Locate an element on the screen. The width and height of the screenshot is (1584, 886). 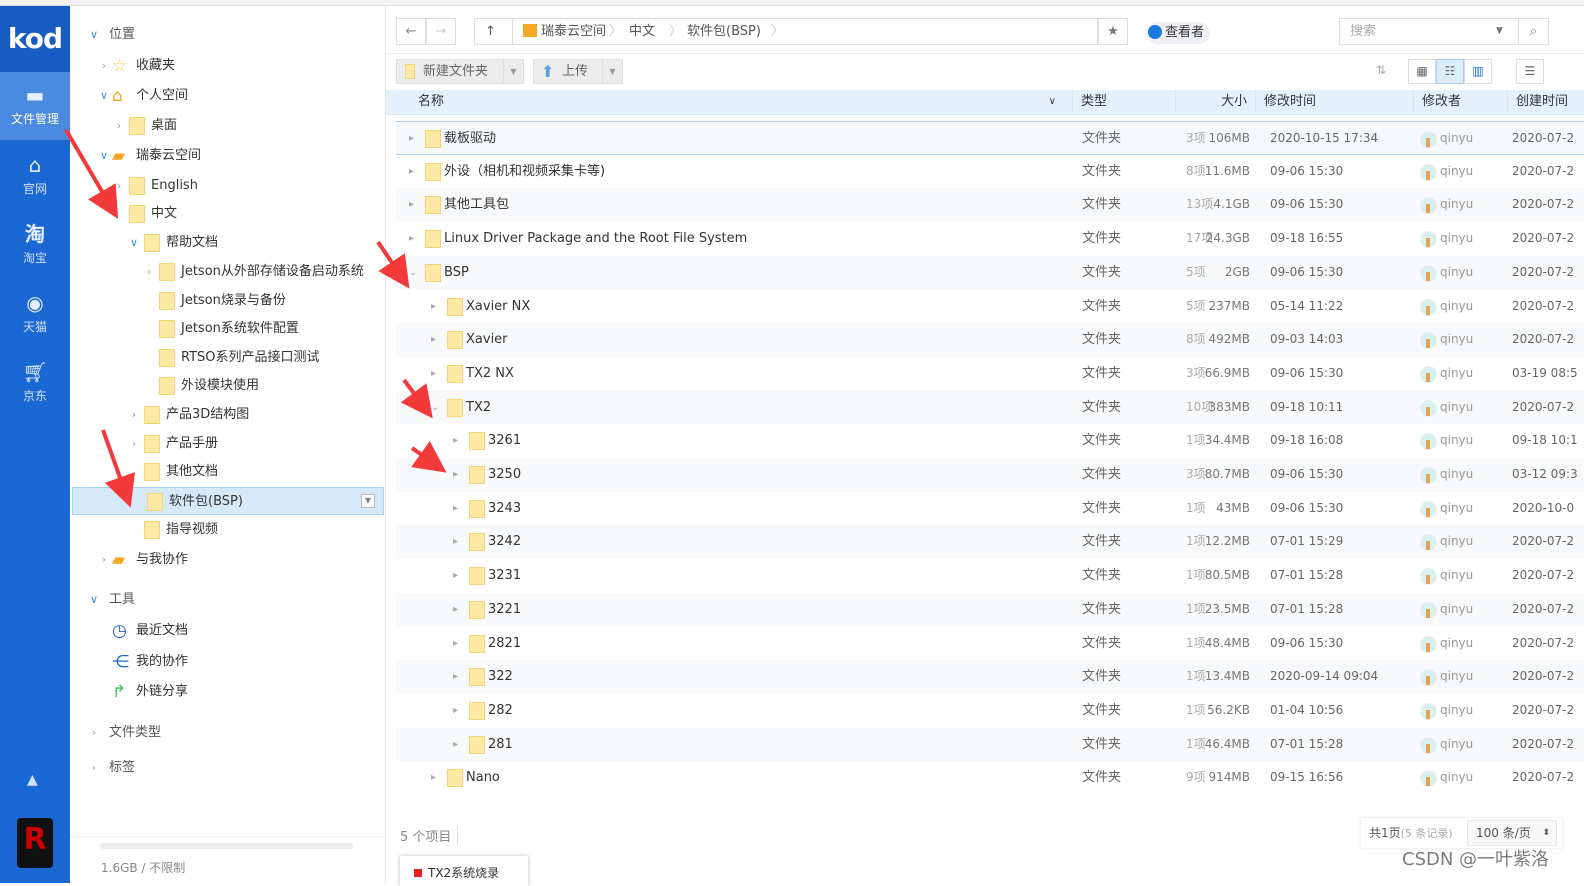
column-ctime: 创建时间 is located at coordinates (1545, 102).